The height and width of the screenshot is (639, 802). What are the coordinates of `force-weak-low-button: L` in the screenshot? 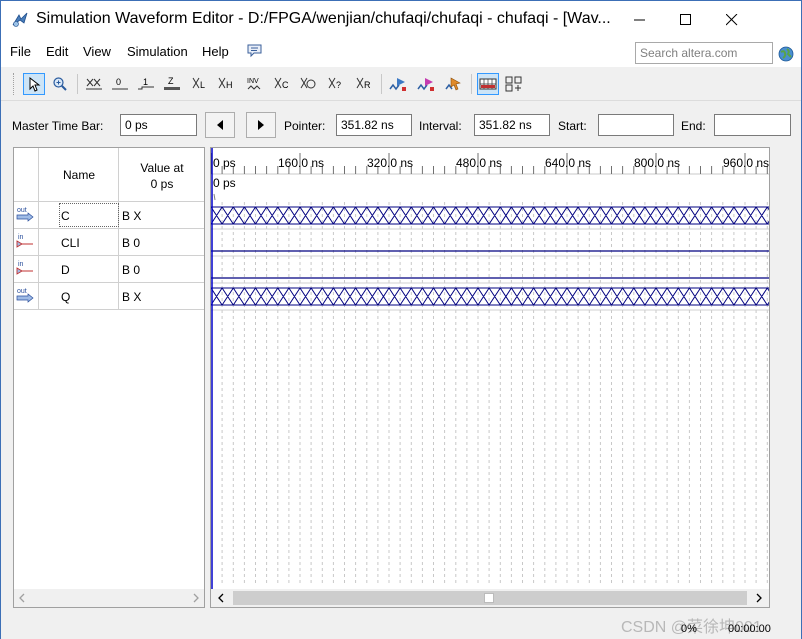 It's located at (200, 84).